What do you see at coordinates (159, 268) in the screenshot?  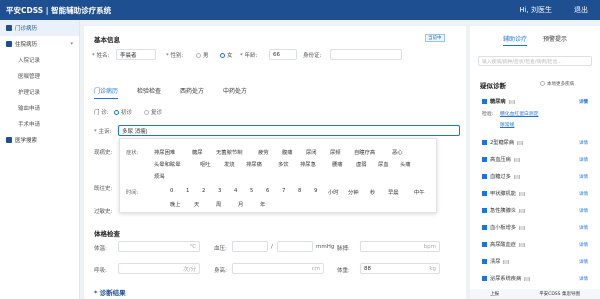 I see `resp-field: 次/分` at bounding box center [159, 268].